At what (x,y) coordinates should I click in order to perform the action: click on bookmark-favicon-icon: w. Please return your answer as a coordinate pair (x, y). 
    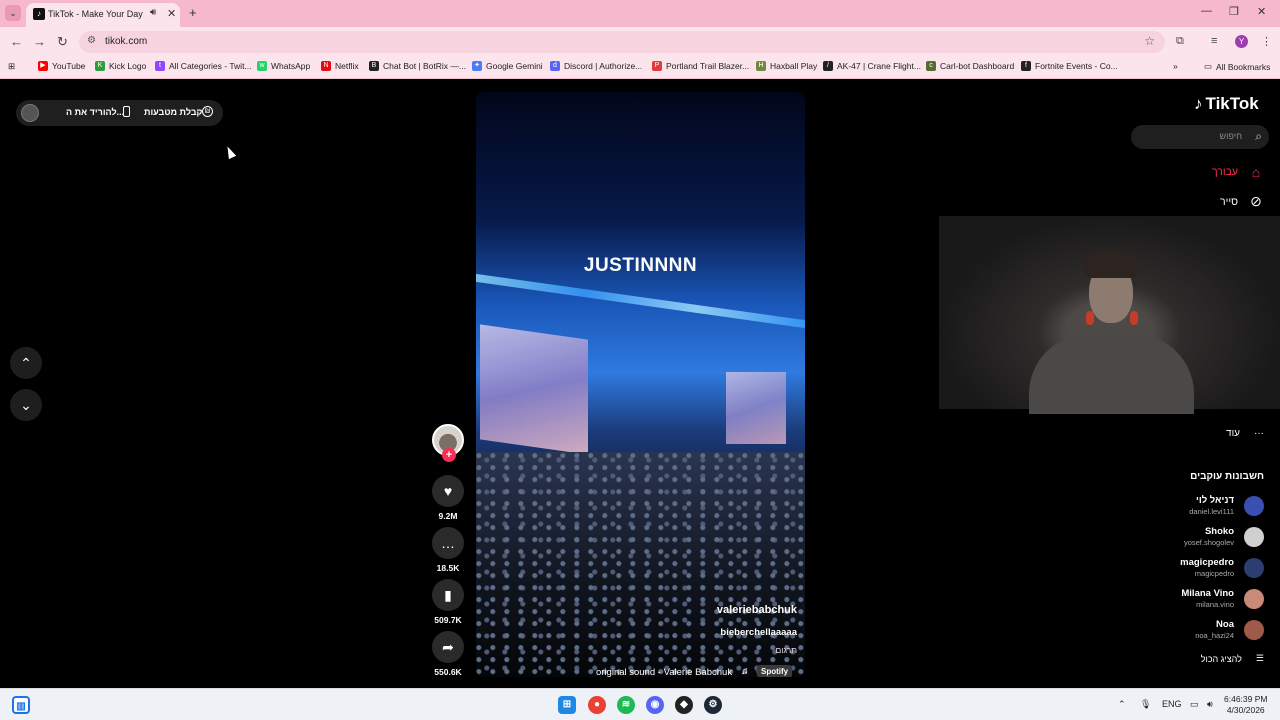
    Looking at the image, I should click on (262, 66).